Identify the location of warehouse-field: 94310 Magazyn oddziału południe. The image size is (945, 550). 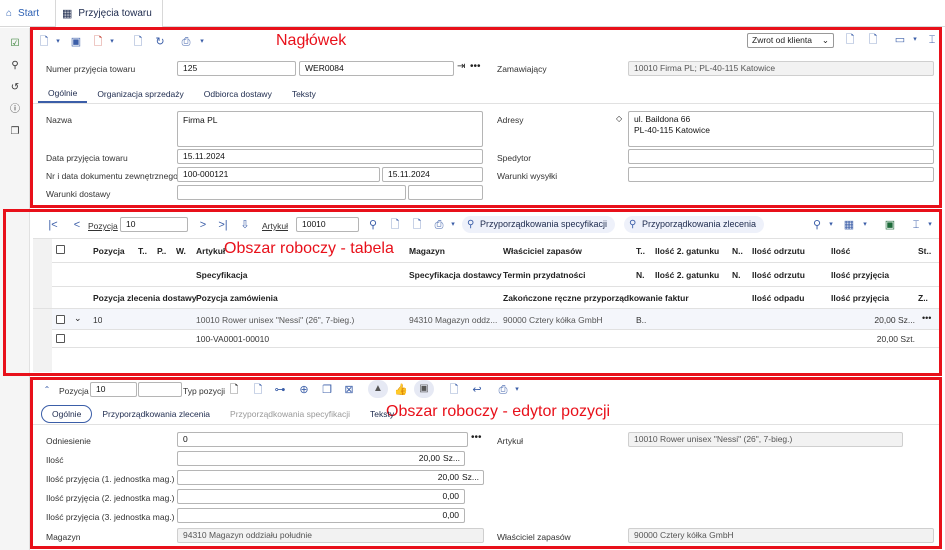
(330, 535).